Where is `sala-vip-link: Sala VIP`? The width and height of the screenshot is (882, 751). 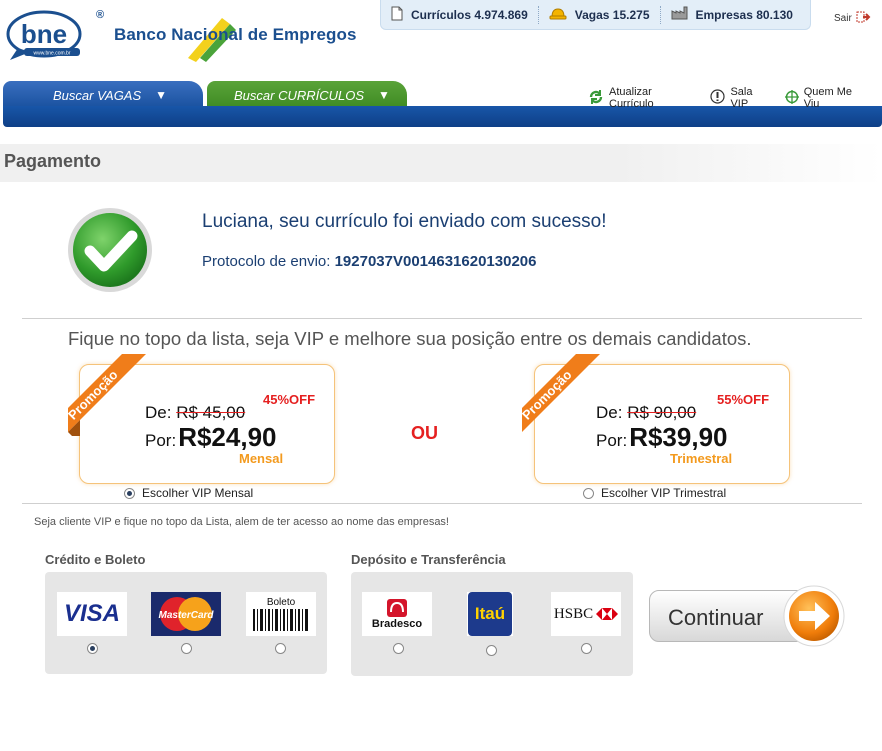
sala-vip-link: Sala VIP is located at coordinates (741, 98).